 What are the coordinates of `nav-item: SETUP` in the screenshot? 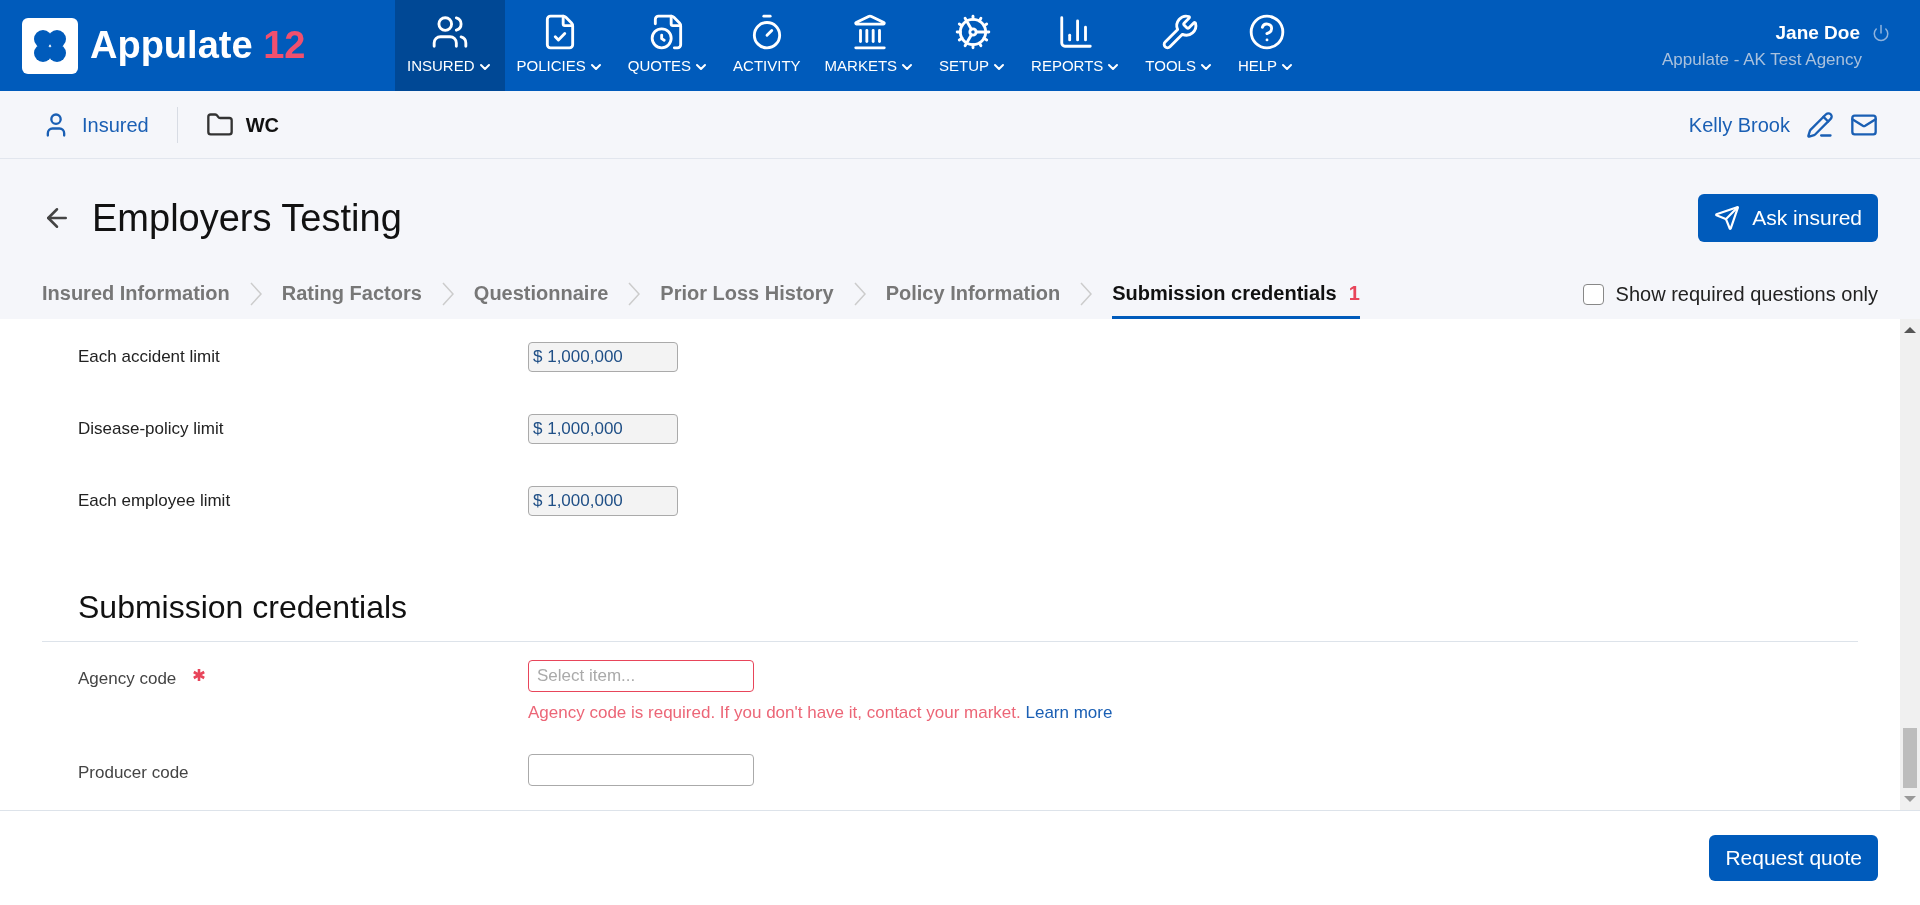 It's located at (973, 45).